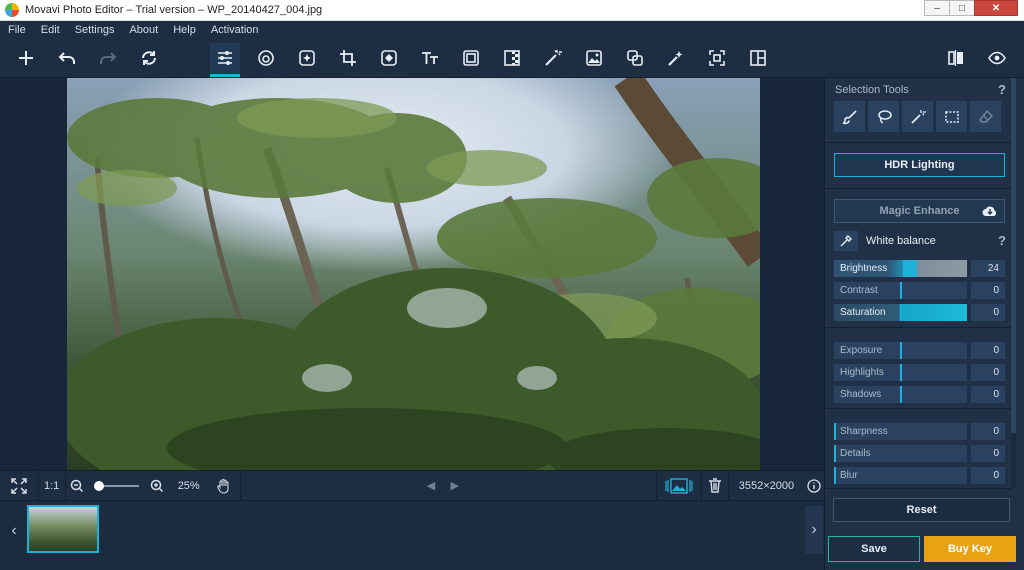 Image resolution: width=1024 pixels, height=570 pixels. I want to click on contrast-value: 0, so click(988, 290).